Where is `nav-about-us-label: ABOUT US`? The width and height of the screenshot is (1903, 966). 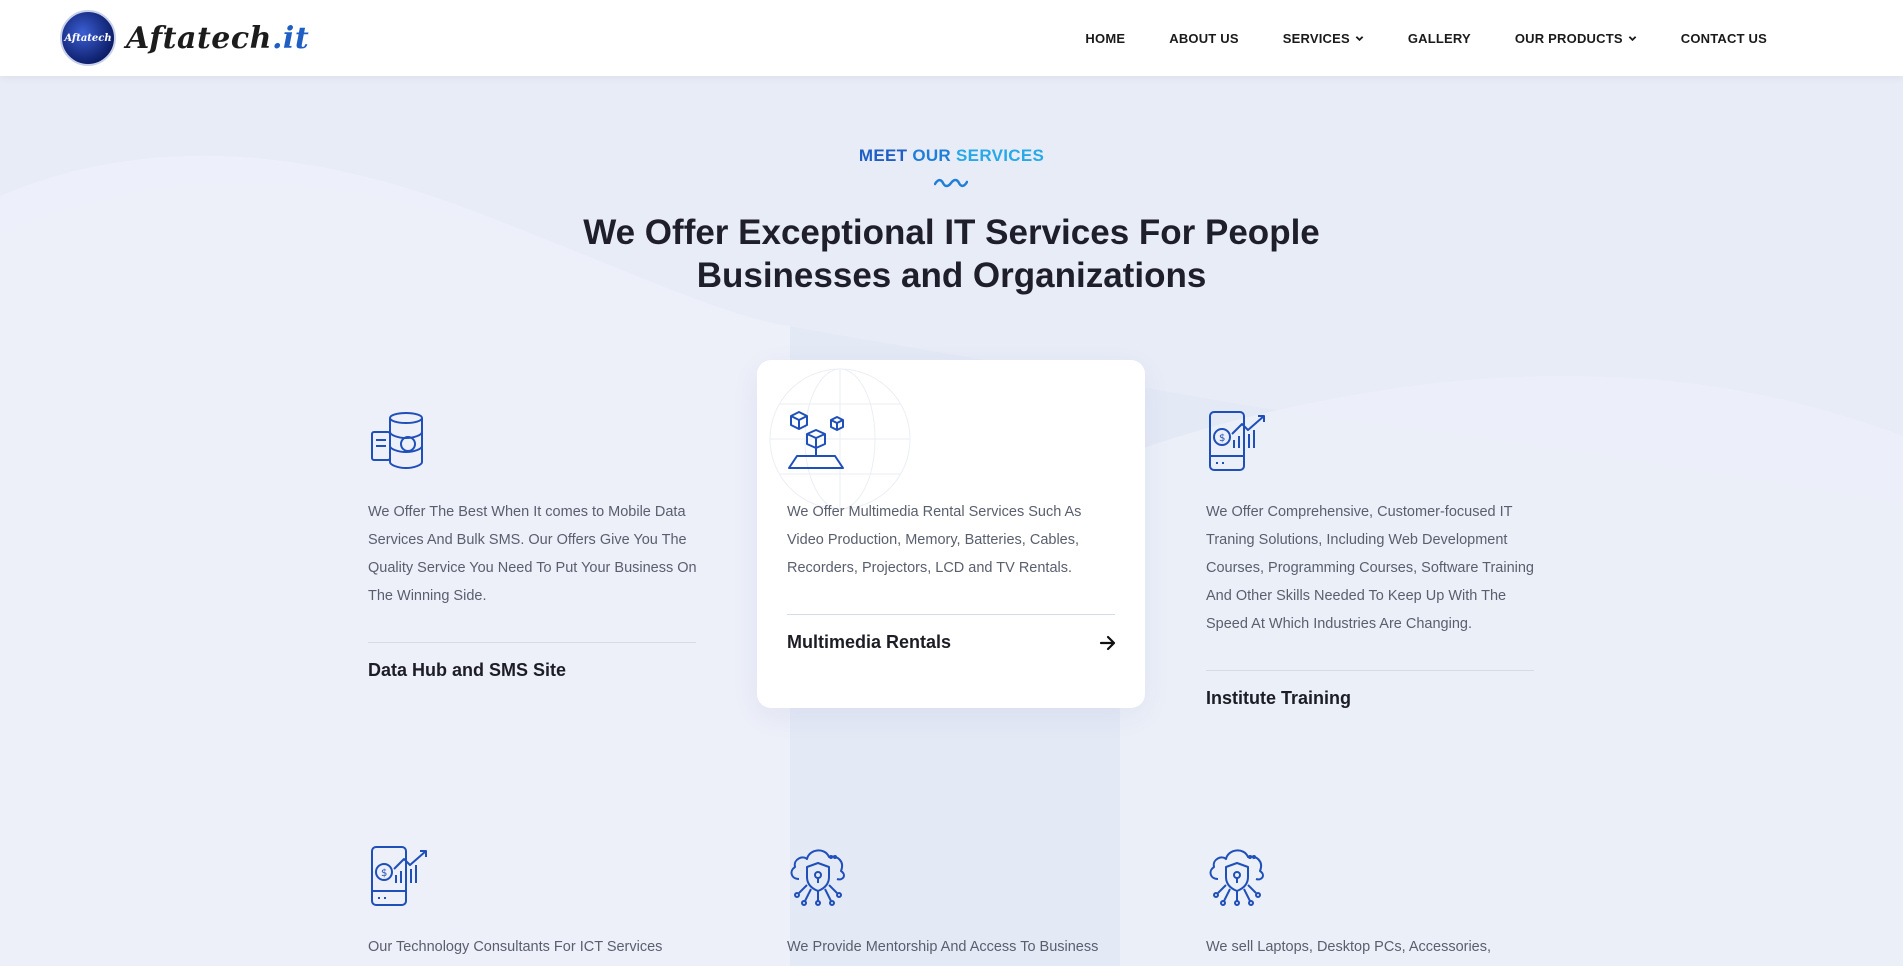 nav-about-us-label: ABOUT US is located at coordinates (1204, 38).